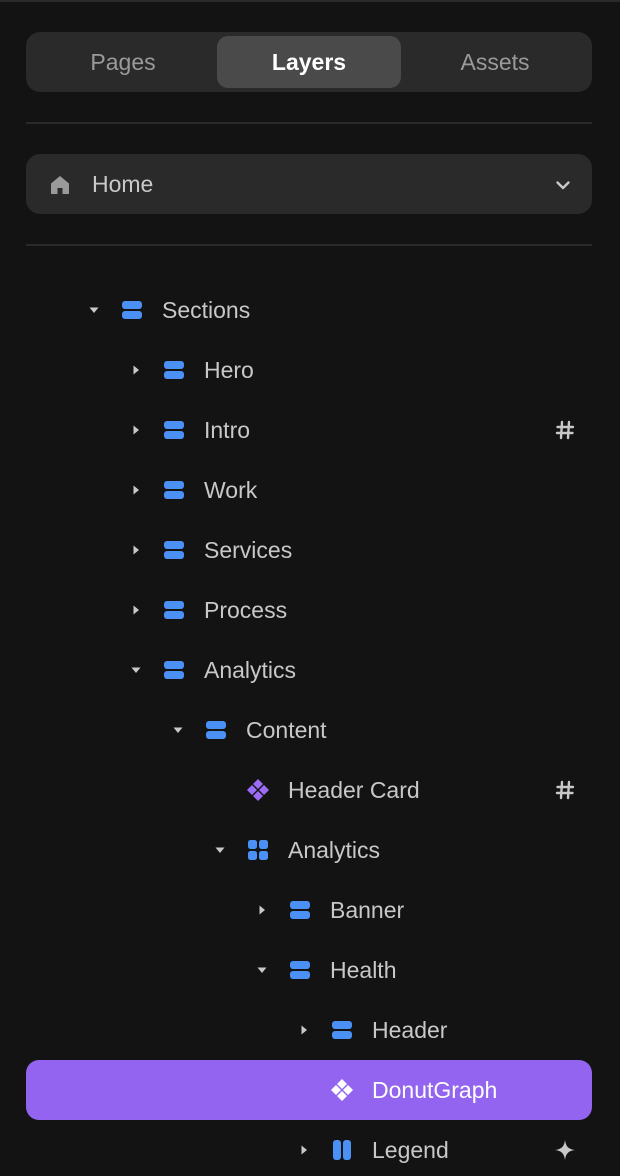 Image resolution: width=620 pixels, height=1176 pixels. I want to click on layer-label: Intro, so click(227, 430).